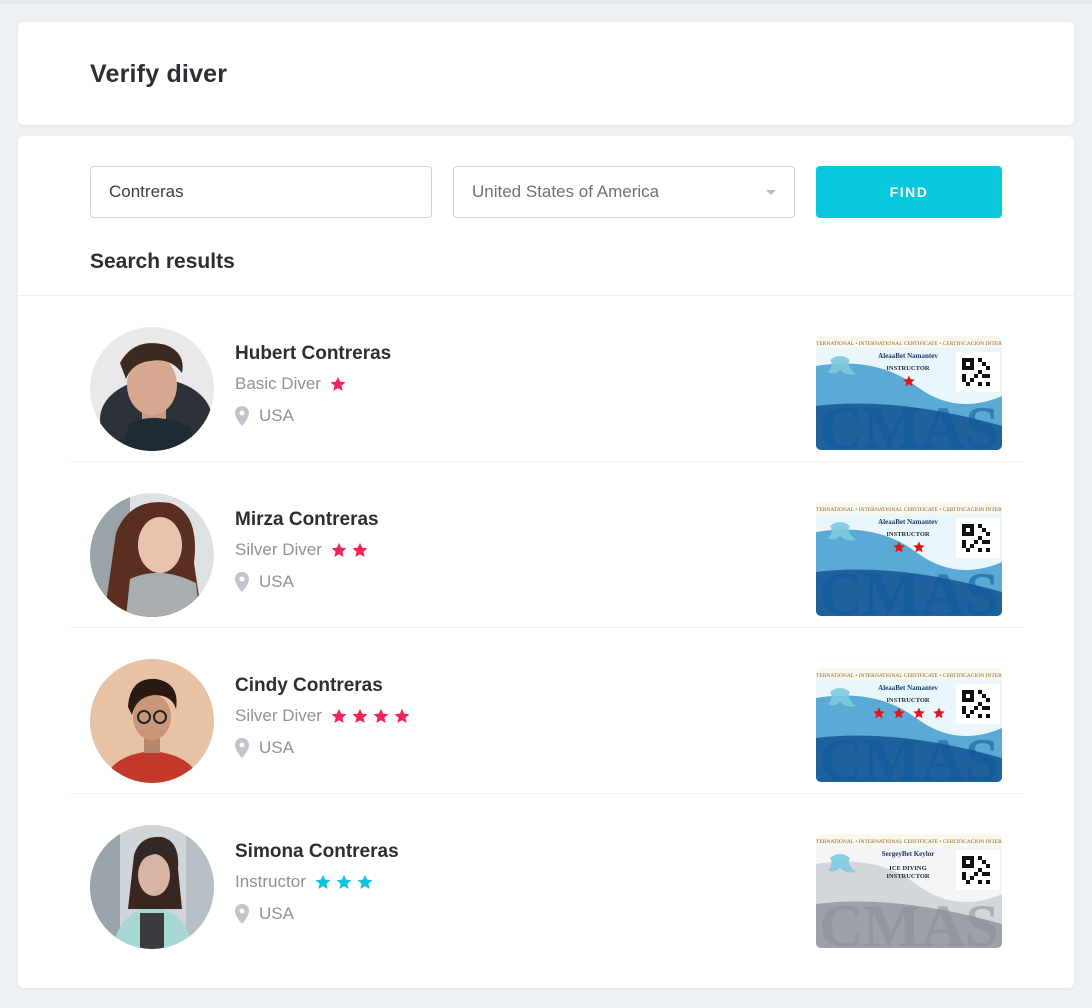 The image size is (1092, 1008). Describe the element at coordinates (270, 881) in the screenshot. I see `level-label: Instructor` at that location.